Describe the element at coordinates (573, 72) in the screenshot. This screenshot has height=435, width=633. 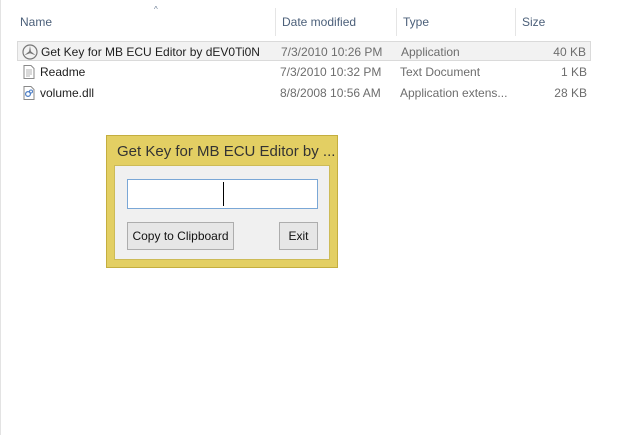
I see `file-size: 1 KB` at that location.